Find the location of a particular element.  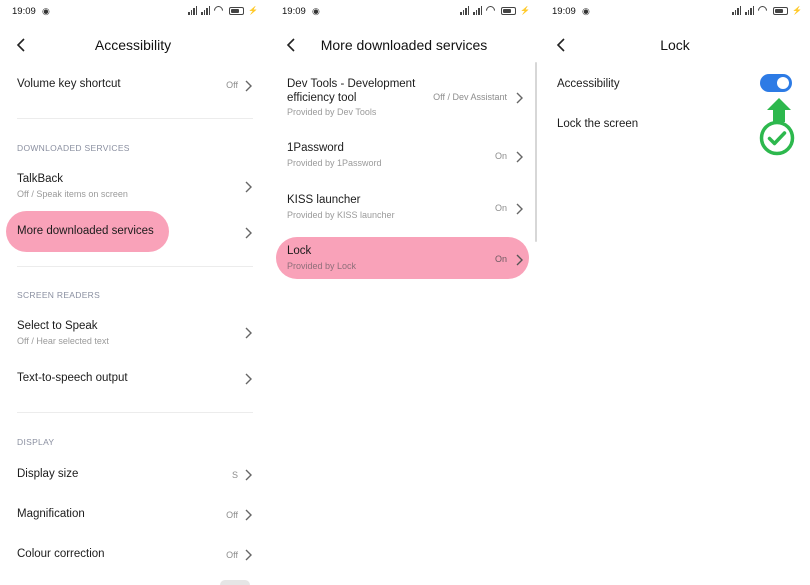

display-size-label: Display size is located at coordinates (48, 474).